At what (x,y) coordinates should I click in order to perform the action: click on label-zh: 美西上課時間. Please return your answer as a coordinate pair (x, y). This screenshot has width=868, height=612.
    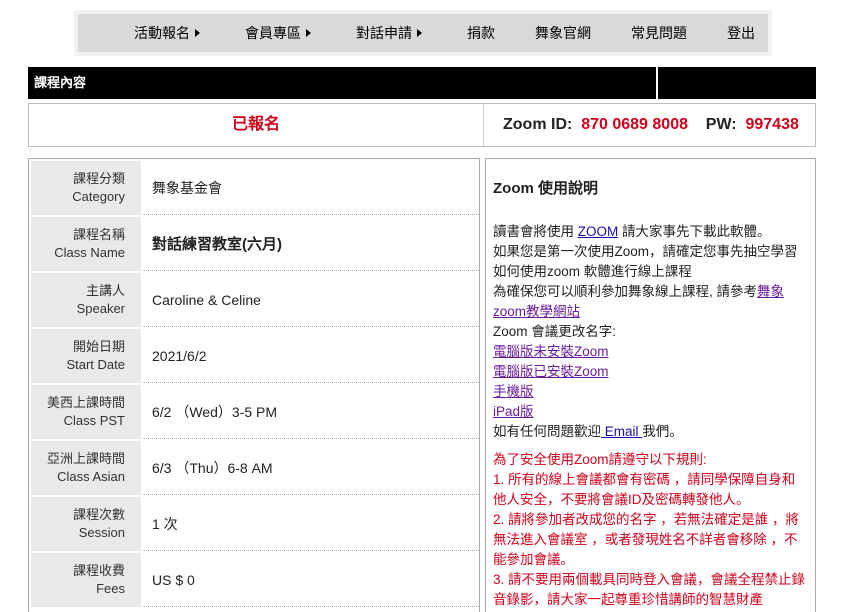
    Looking at the image, I should click on (85, 402).